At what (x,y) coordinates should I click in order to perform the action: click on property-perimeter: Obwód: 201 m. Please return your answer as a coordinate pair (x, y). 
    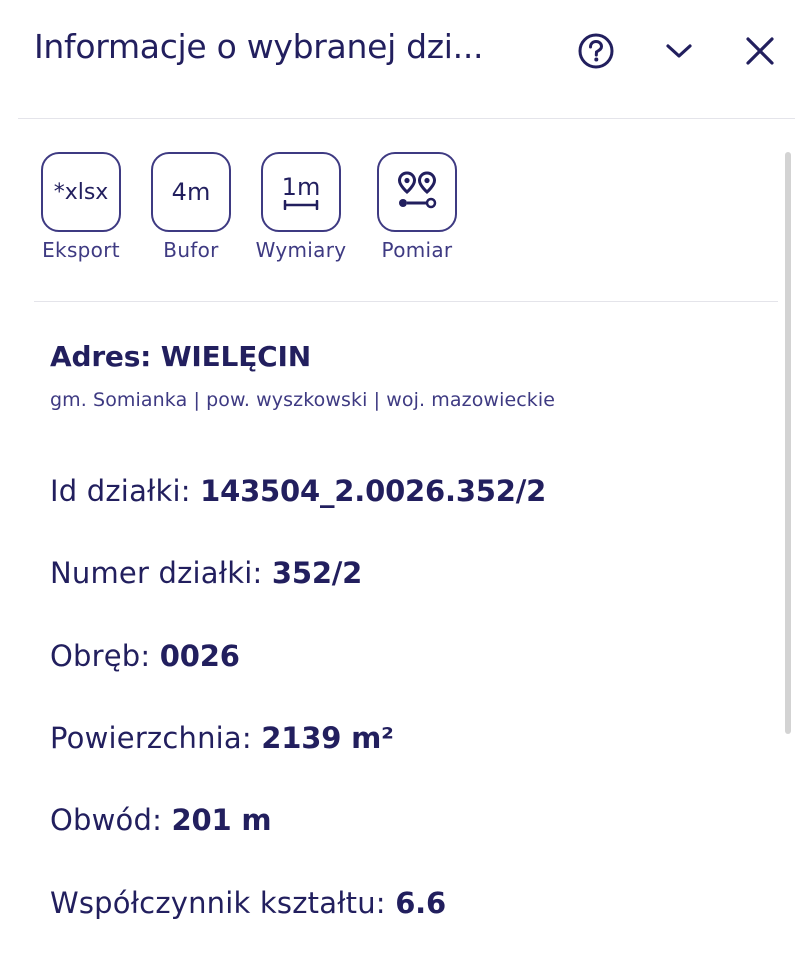
    Looking at the image, I should click on (161, 820).